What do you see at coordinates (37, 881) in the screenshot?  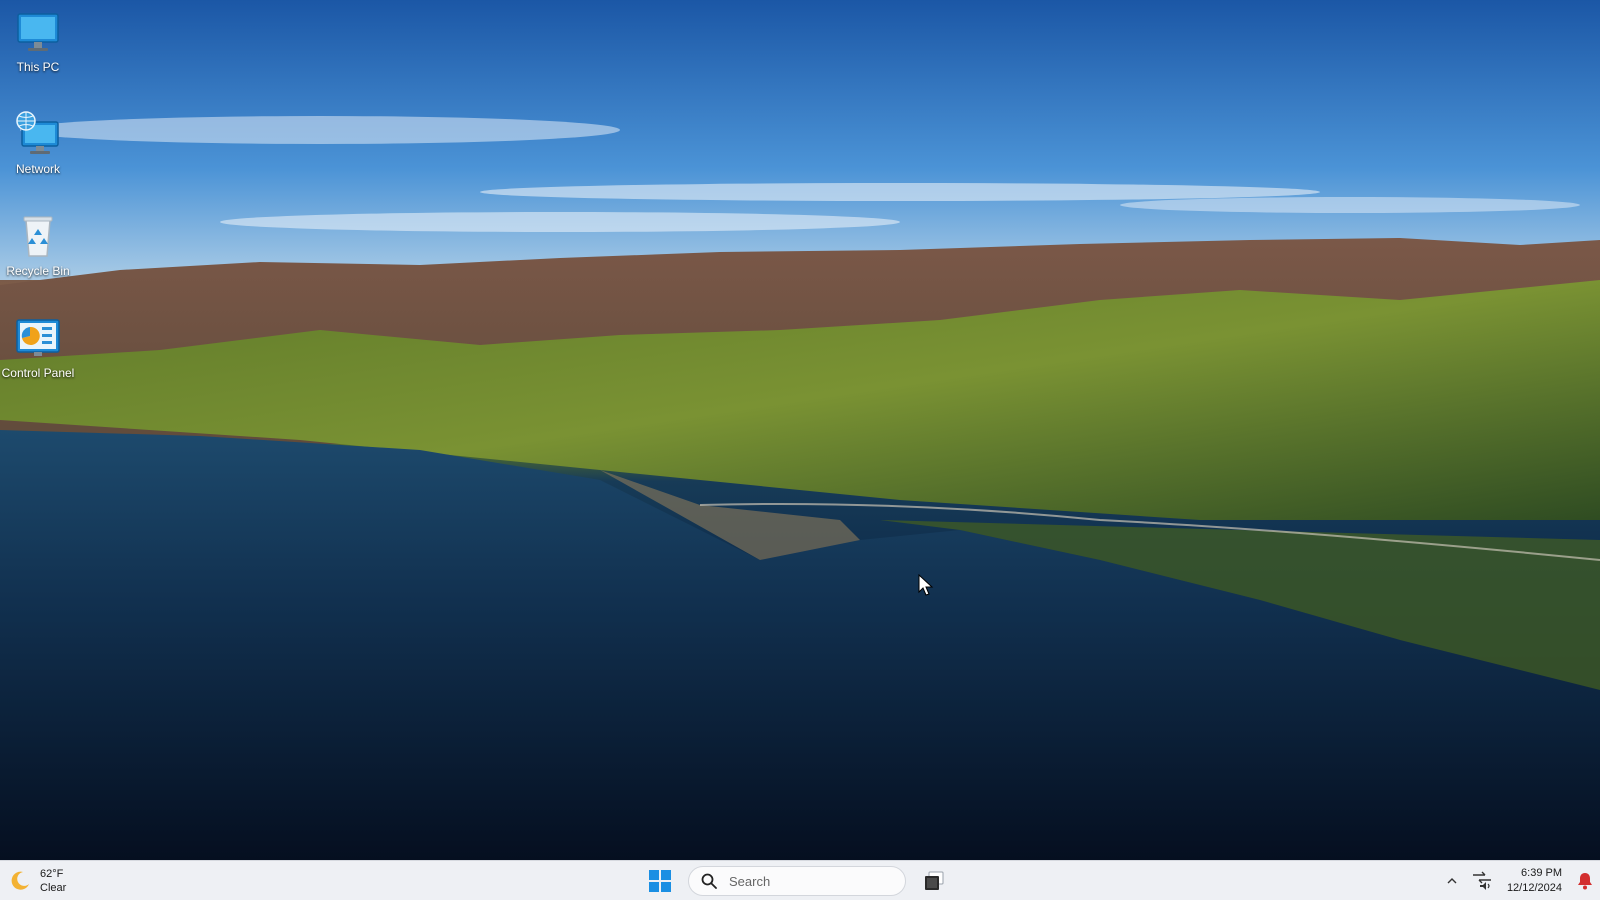 I see `weather-widget: 62°F Clear` at bounding box center [37, 881].